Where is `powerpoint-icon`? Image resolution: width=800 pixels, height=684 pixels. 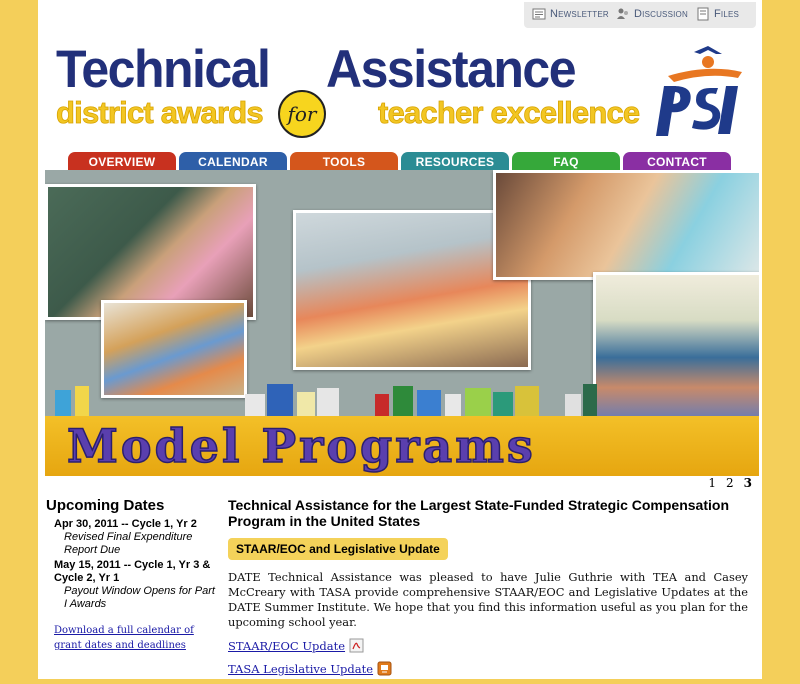
powerpoint-icon is located at coordinates (384, 668).